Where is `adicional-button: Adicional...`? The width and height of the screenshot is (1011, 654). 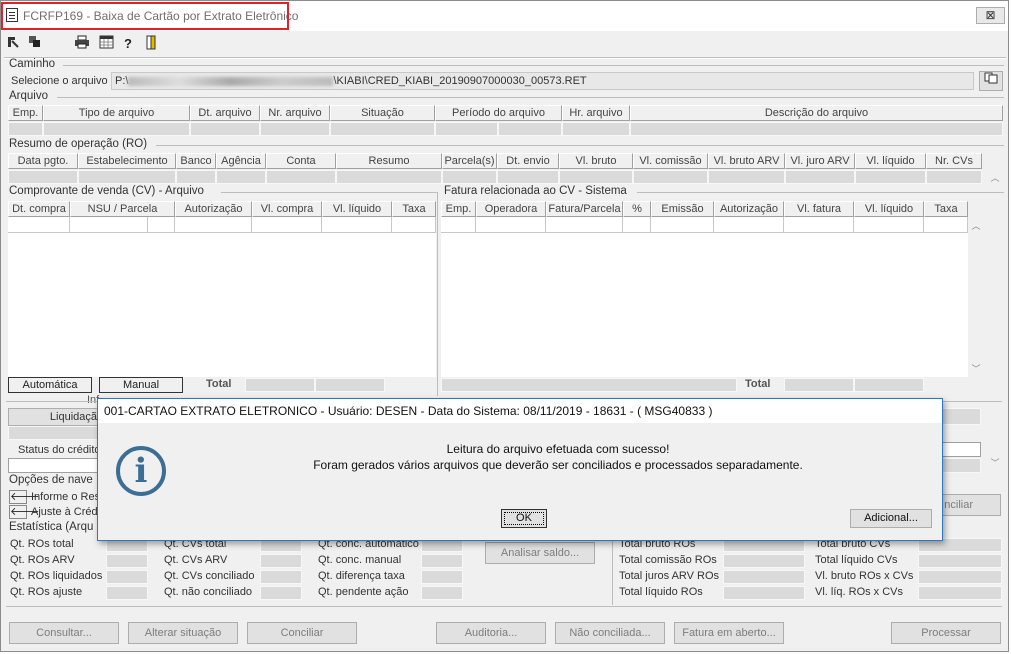
adicional-button: Adicional... is located at coordinates (891, 518).